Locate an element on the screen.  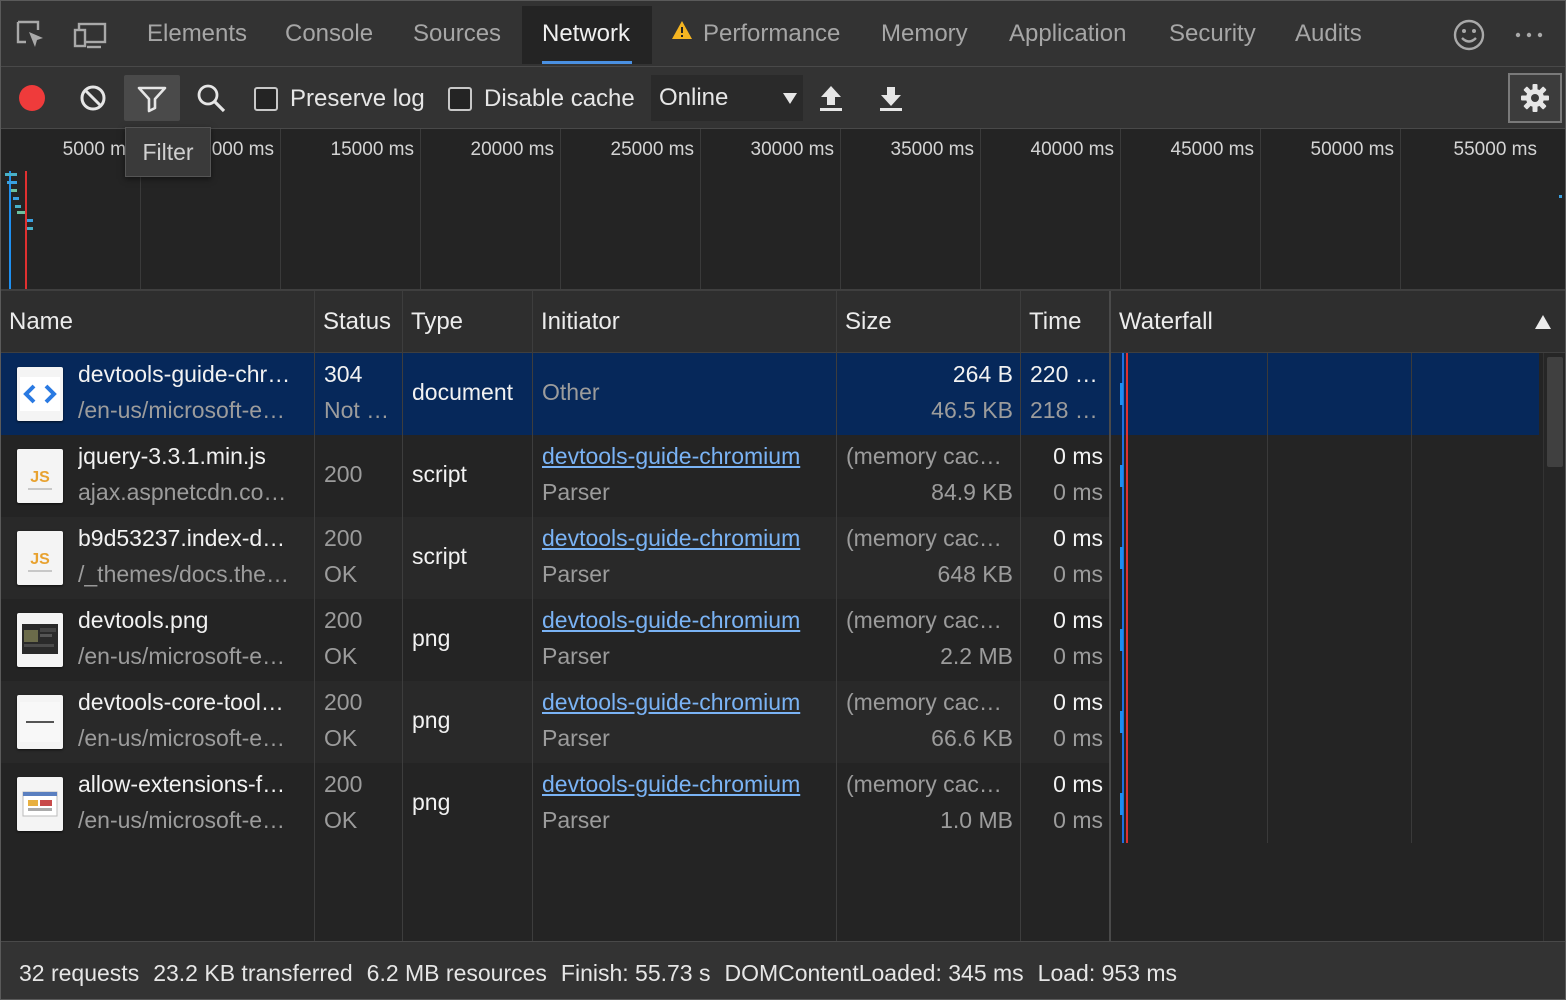
more-options-icon is located at coordinates (1529, 35).